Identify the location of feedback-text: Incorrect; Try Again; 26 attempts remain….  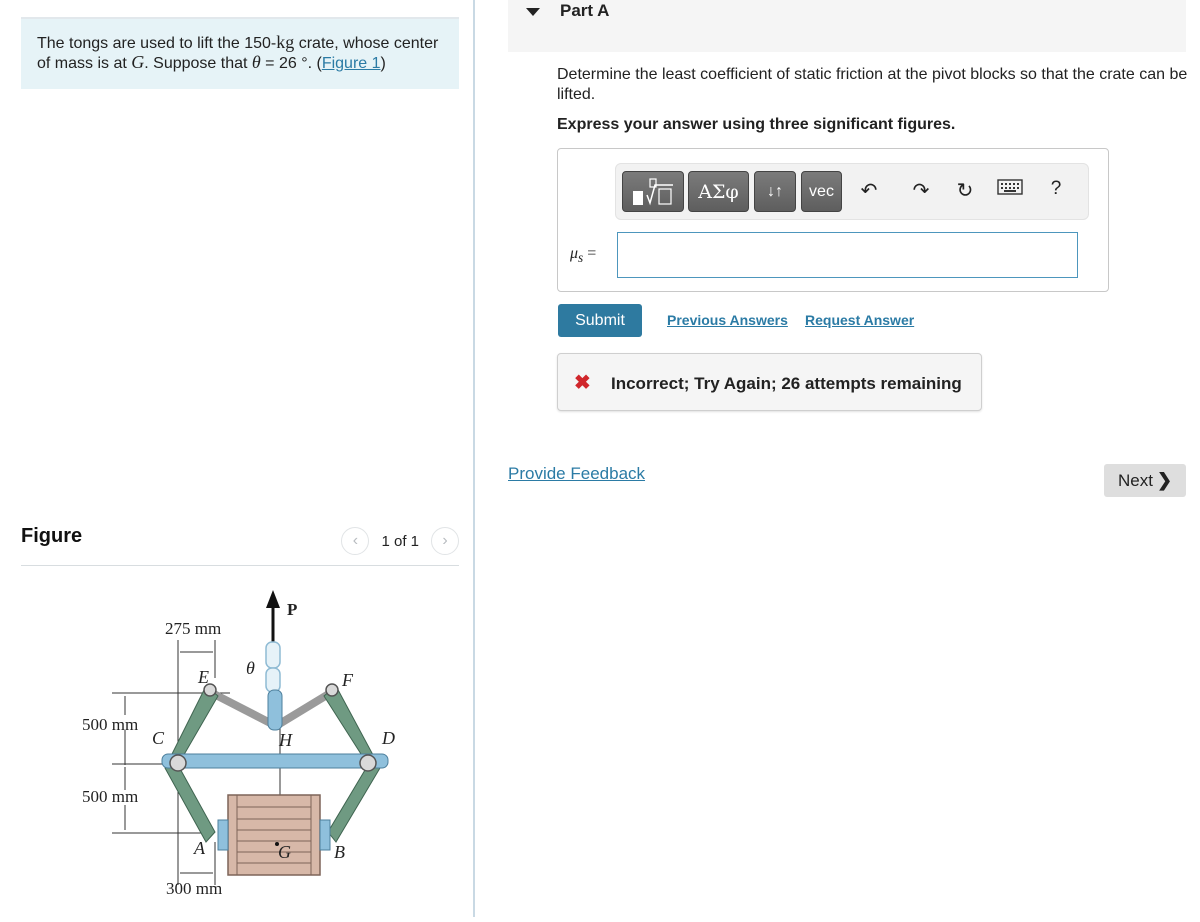
(786, 383).